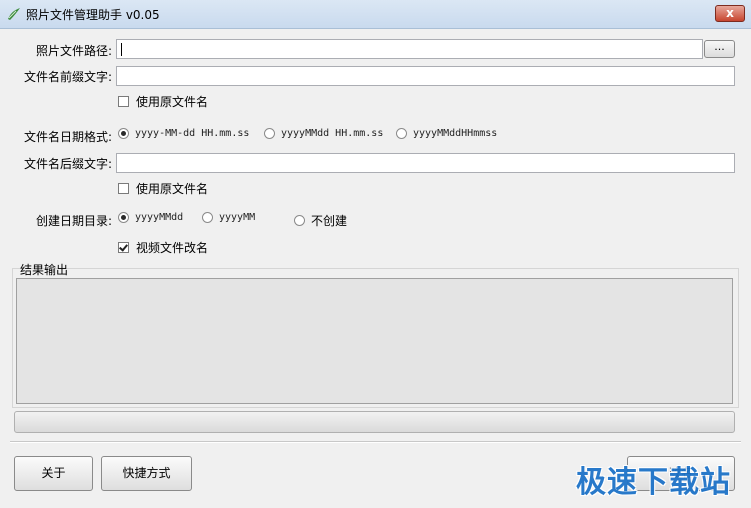 Image resolution: width=751 pixels, height=508 pixels. What do you see at coordinates (67, 137) in the screenshot?
I see `date-format-label: 文件名日期格式:` at bounding box center [67, 137].